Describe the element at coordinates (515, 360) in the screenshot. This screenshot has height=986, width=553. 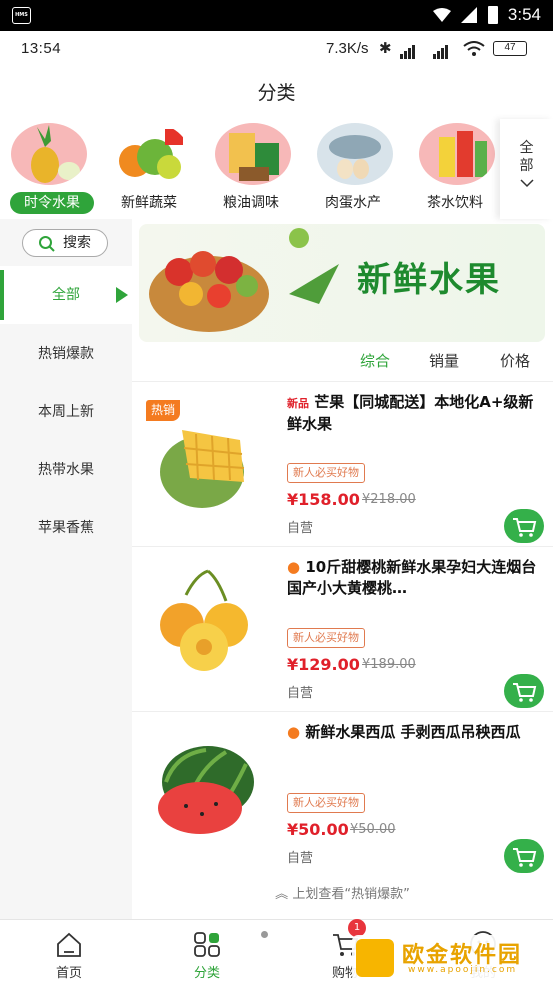
I see `sort-tab-price: 价格` at that location.